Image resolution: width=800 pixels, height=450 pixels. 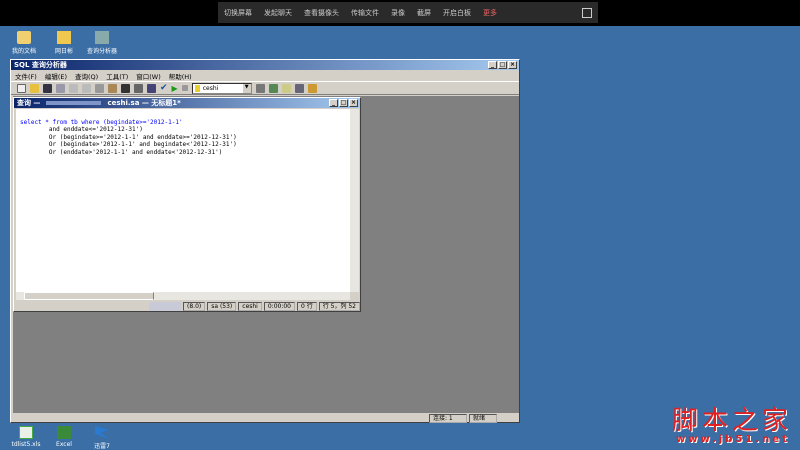 I want to click on results-mode-icon, so click(x=151, y=88).